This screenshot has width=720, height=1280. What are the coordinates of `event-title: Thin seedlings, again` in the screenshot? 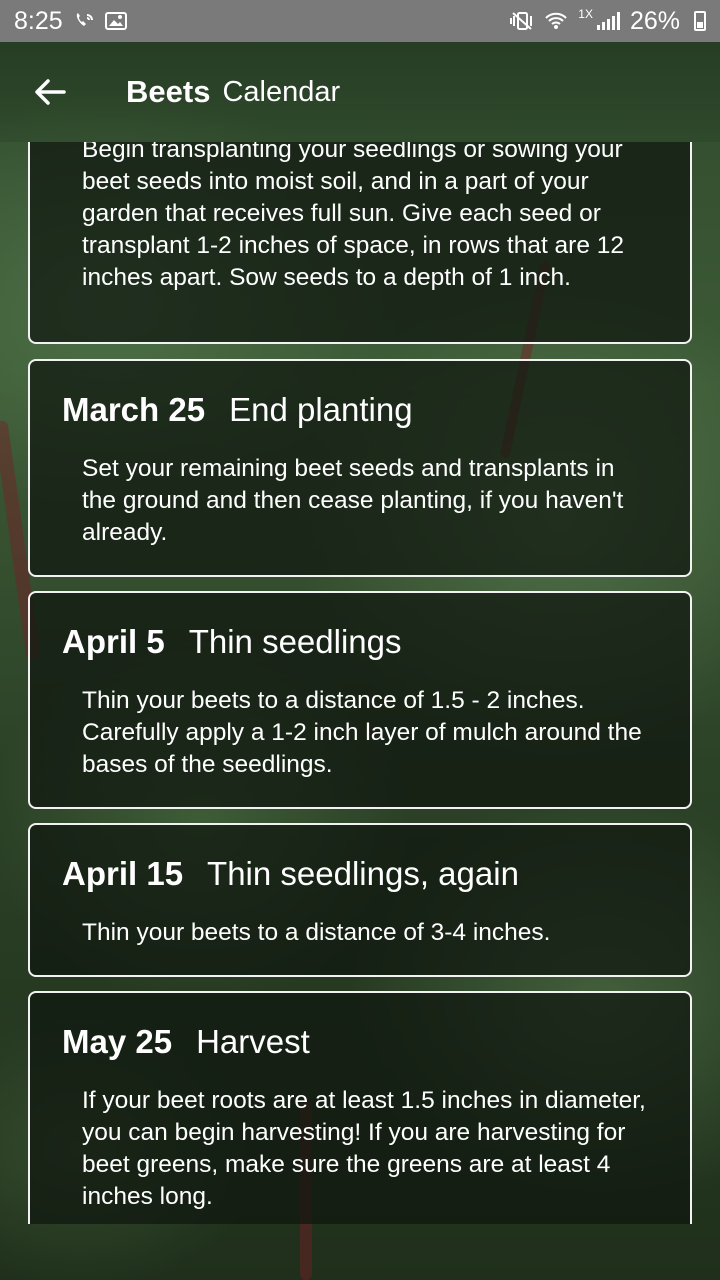 It's located at (363, 873).